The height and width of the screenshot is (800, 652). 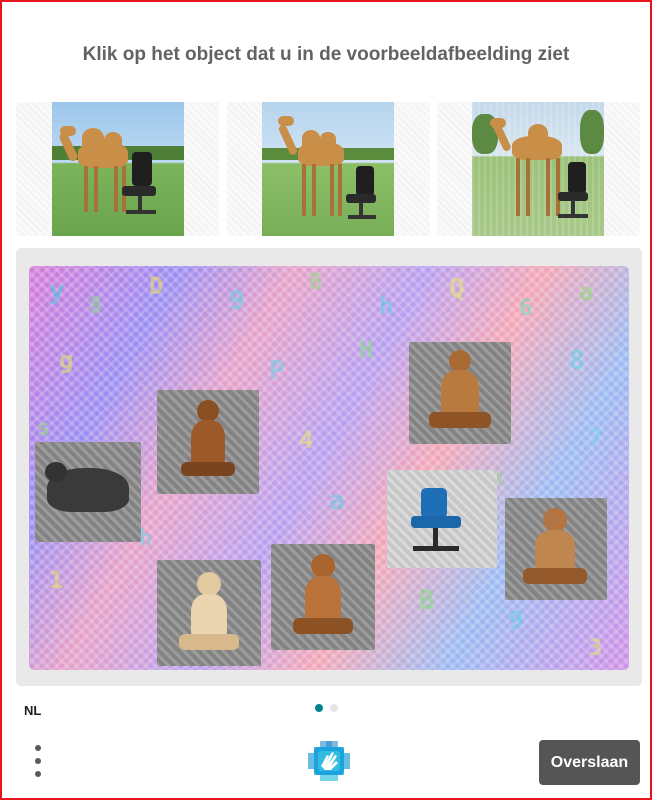 I want to click on noise-glyph: 6, so click(x=526, y=308).